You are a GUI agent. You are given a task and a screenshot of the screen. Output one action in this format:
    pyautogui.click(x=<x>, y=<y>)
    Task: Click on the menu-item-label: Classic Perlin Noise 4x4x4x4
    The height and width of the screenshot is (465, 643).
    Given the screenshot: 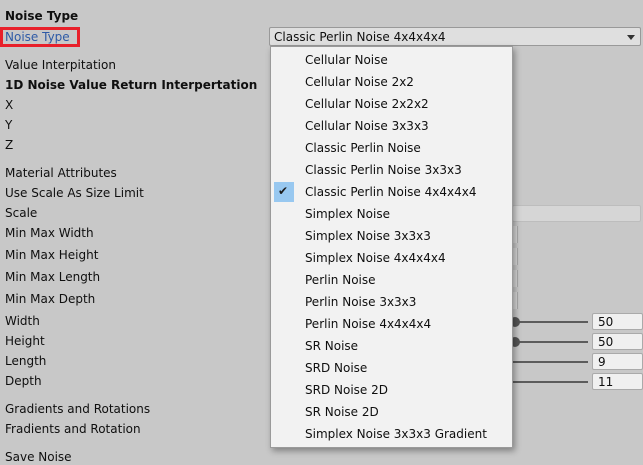 What is the action you would take?
    pyautogui.click(x=391, y=192)
    